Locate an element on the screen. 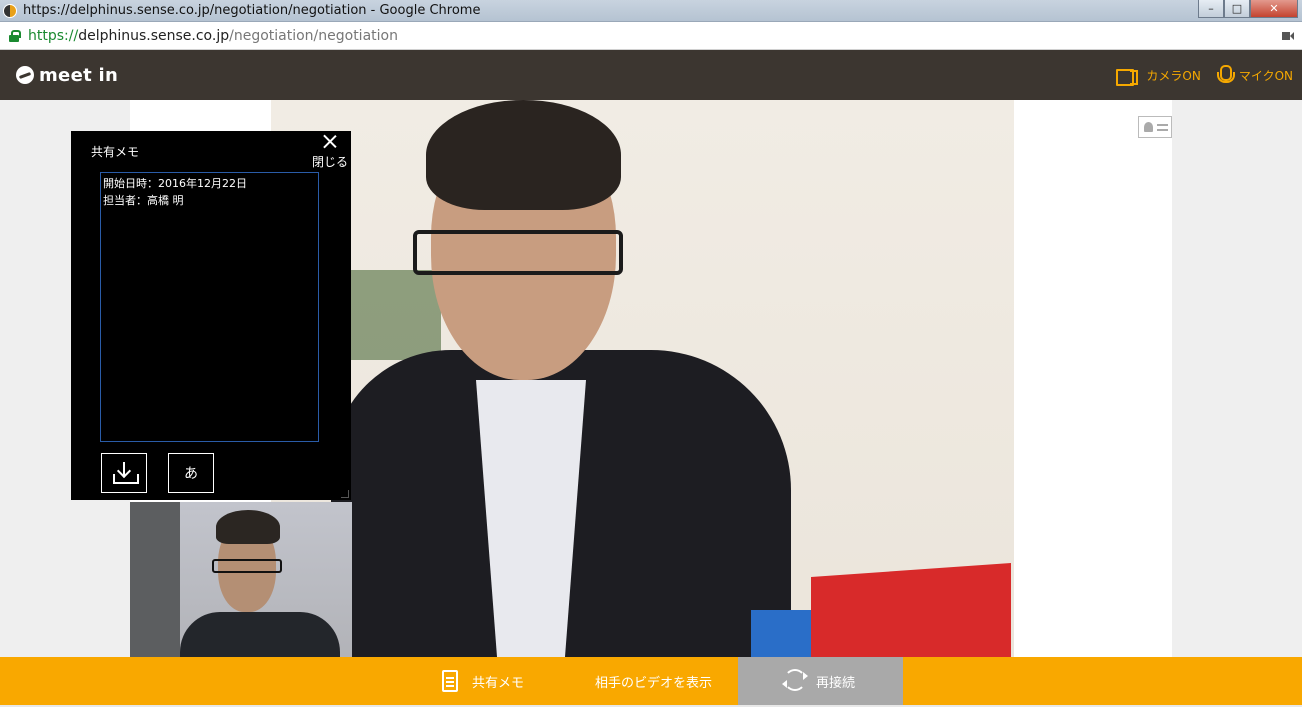 The width and height of the screenshot is (1302, 707). mic-toggle-label: マイクON is located at coordinates (1265, 75).